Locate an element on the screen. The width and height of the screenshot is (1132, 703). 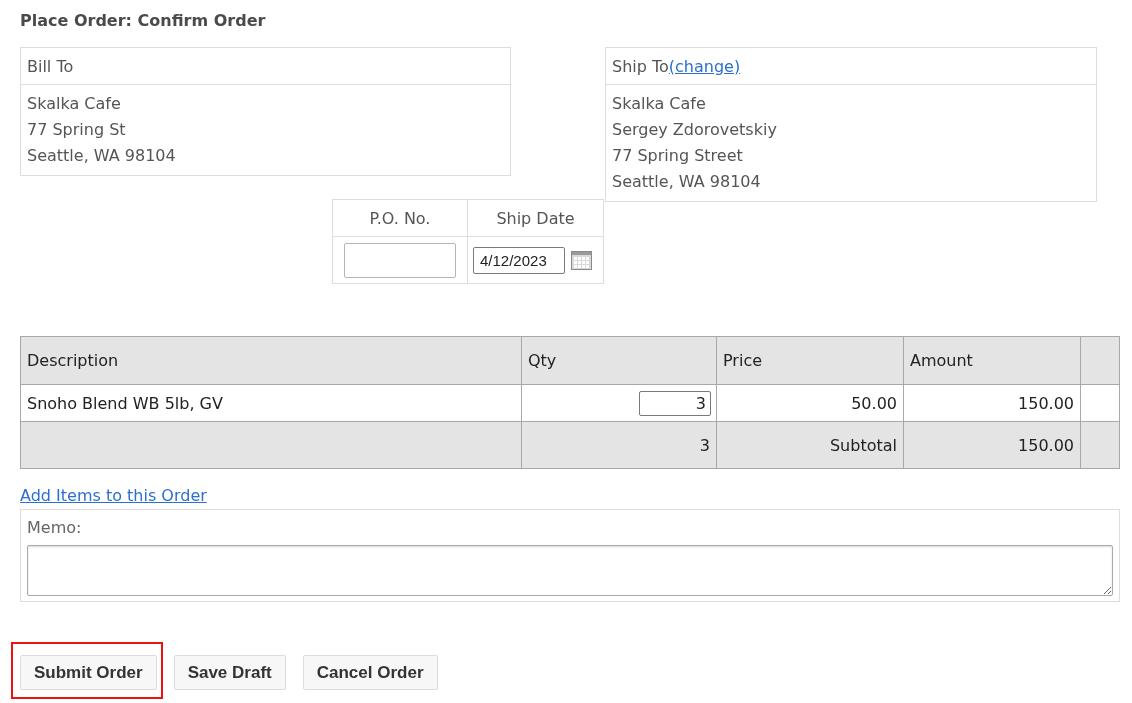
ship-date-field: 4/12/2023 is located at coordinates (519, 260).